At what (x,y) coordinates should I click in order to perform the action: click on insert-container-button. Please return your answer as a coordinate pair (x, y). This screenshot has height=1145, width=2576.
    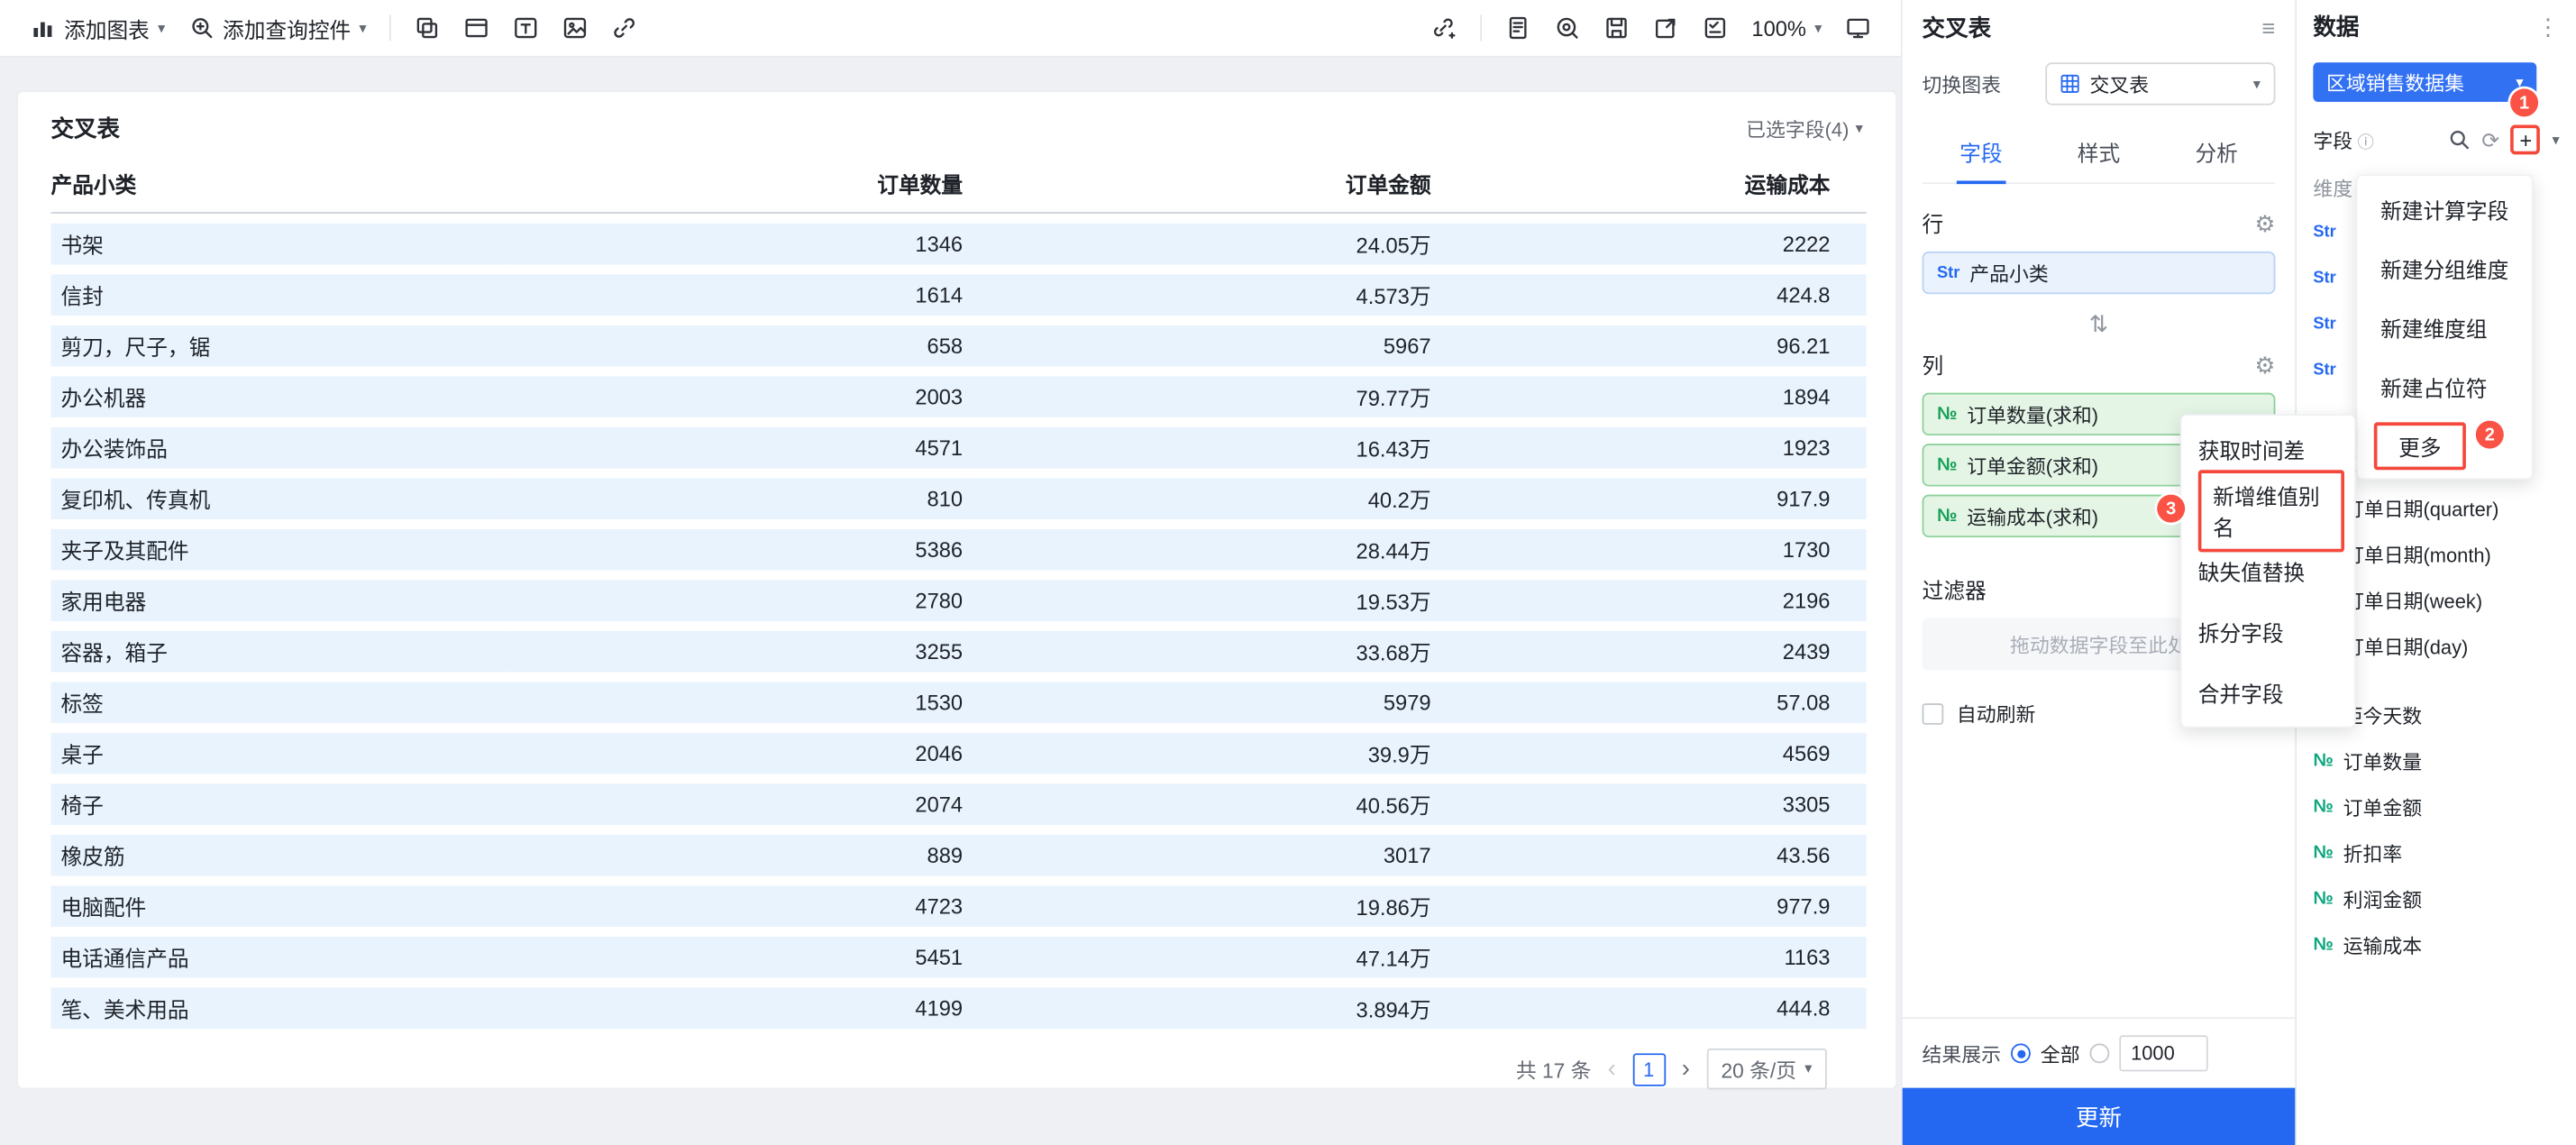
    Looking at the image, I should click on (476, 27).